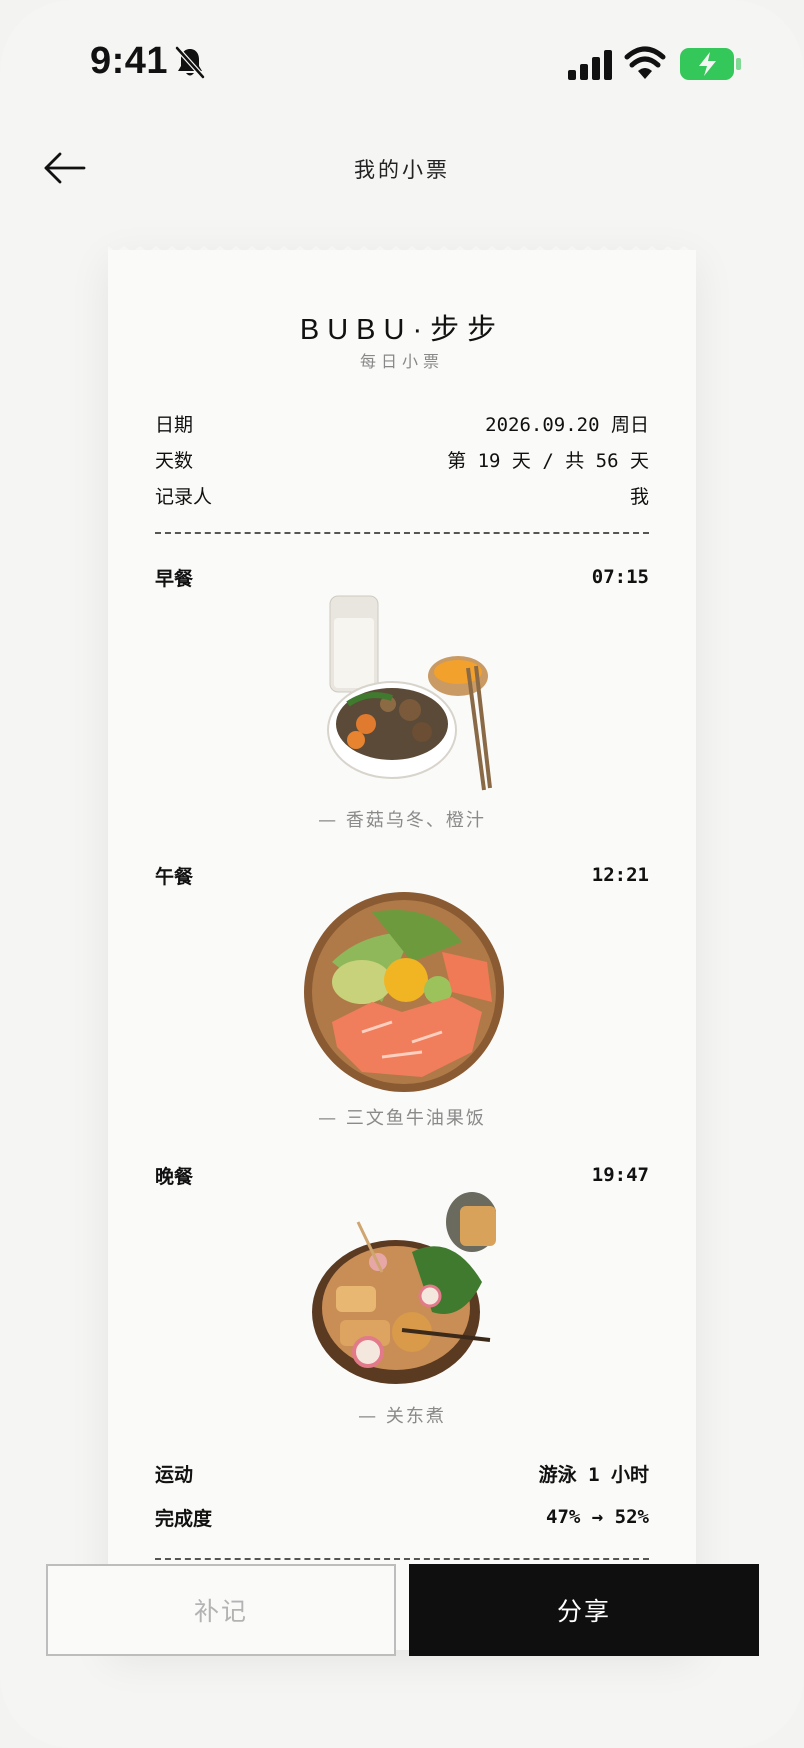 The height and width of the screenshot is (1748, 804). I want to click on share-button: 分享, so click(584, 1610).